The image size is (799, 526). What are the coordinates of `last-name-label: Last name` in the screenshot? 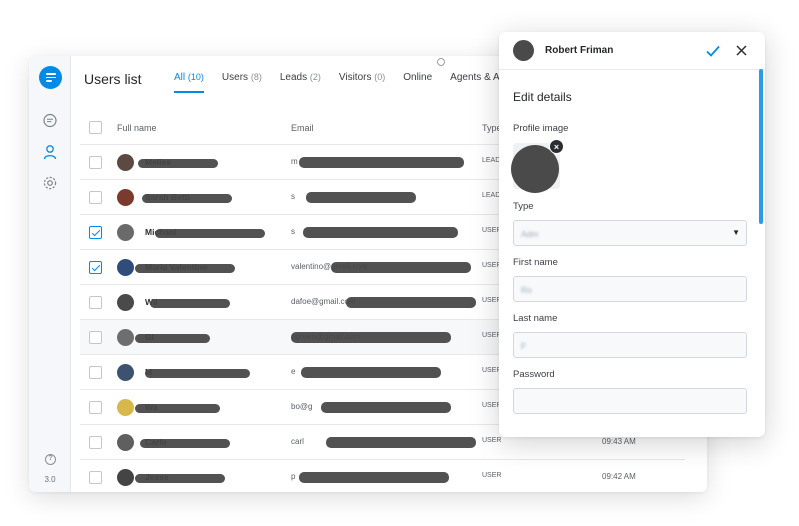 It's located at (535, 318).